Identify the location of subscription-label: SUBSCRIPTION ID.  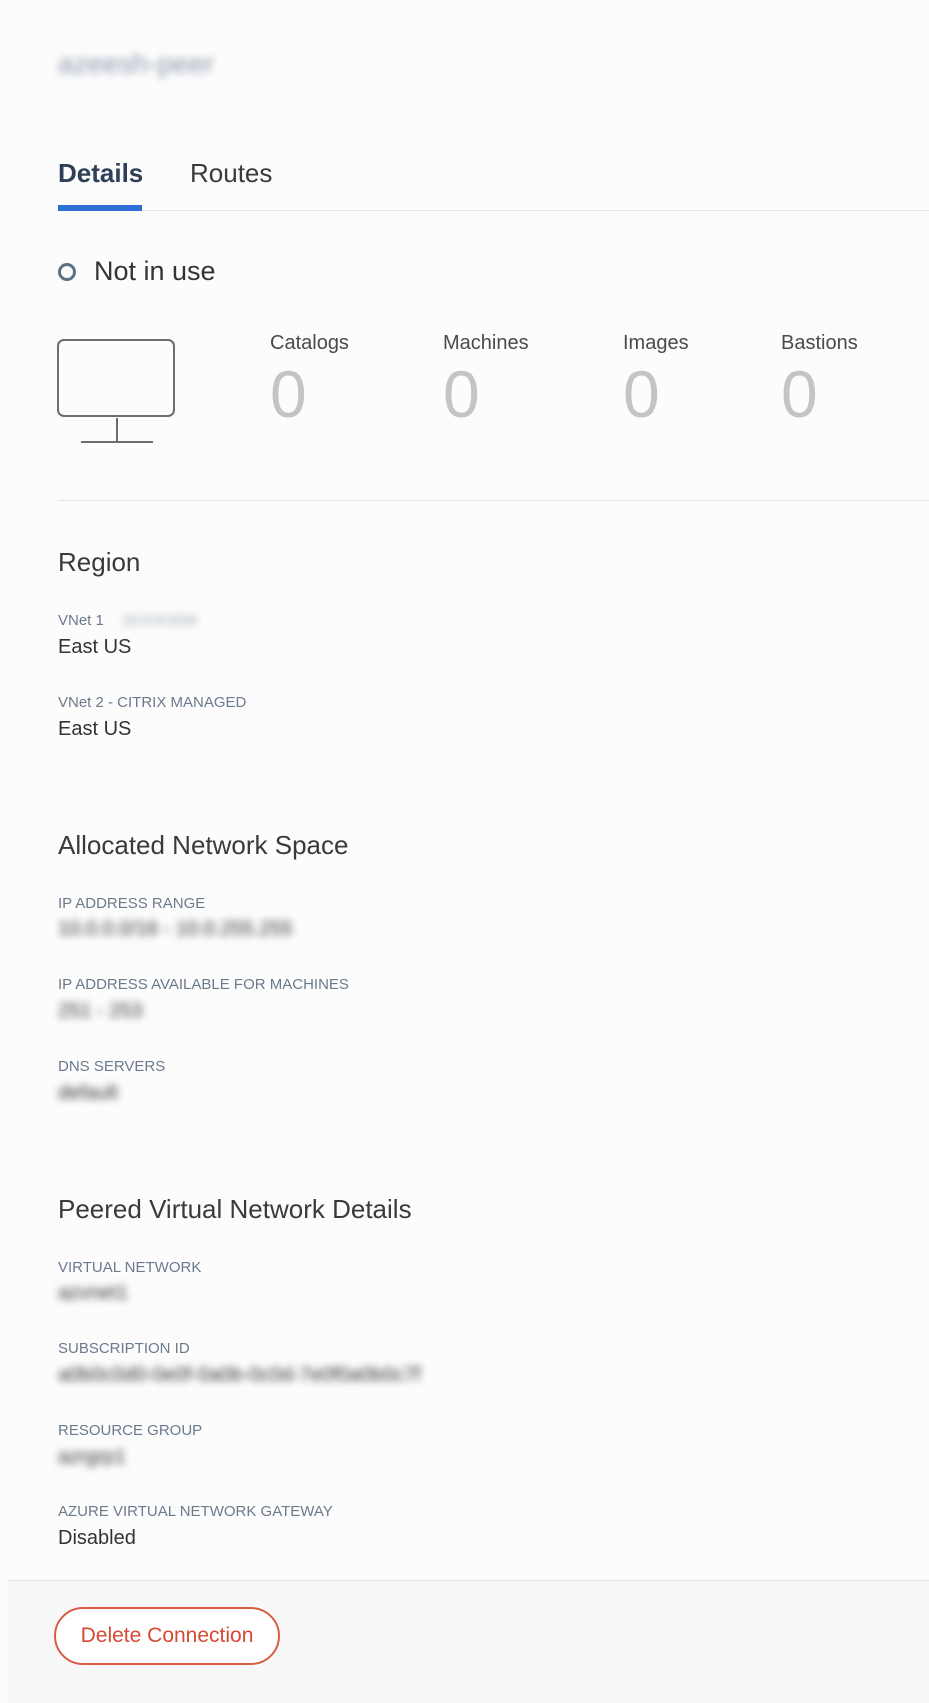
(124, 1348).